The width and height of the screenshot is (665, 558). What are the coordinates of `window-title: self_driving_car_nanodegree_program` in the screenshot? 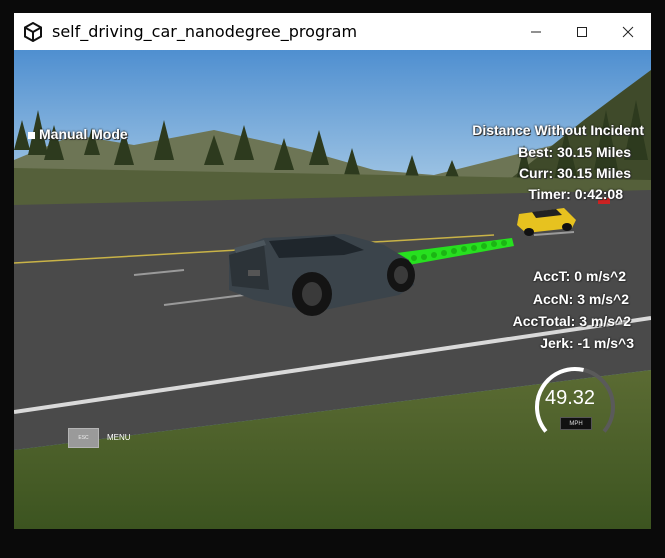 It's located at (205, 31).